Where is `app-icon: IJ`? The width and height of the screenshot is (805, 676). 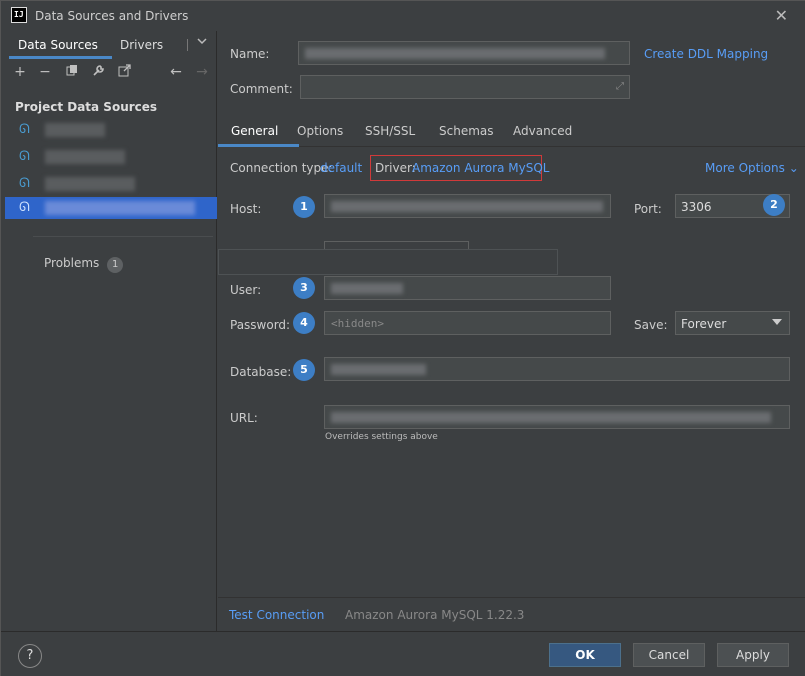
app-icon: IJ is located at coordinates (19, 15).